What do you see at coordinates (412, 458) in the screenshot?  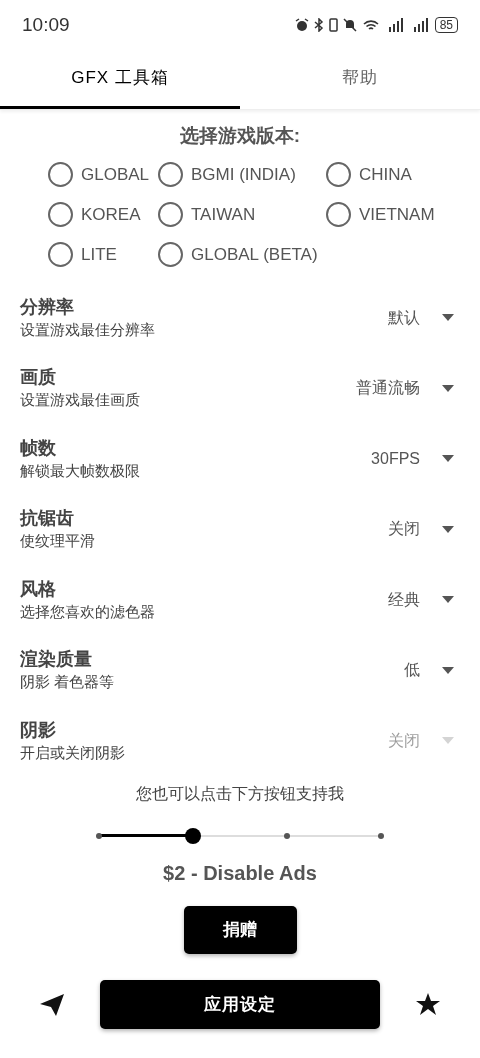 I see `setting-dropdown: 30FPS` at bounding box center [412, 458].